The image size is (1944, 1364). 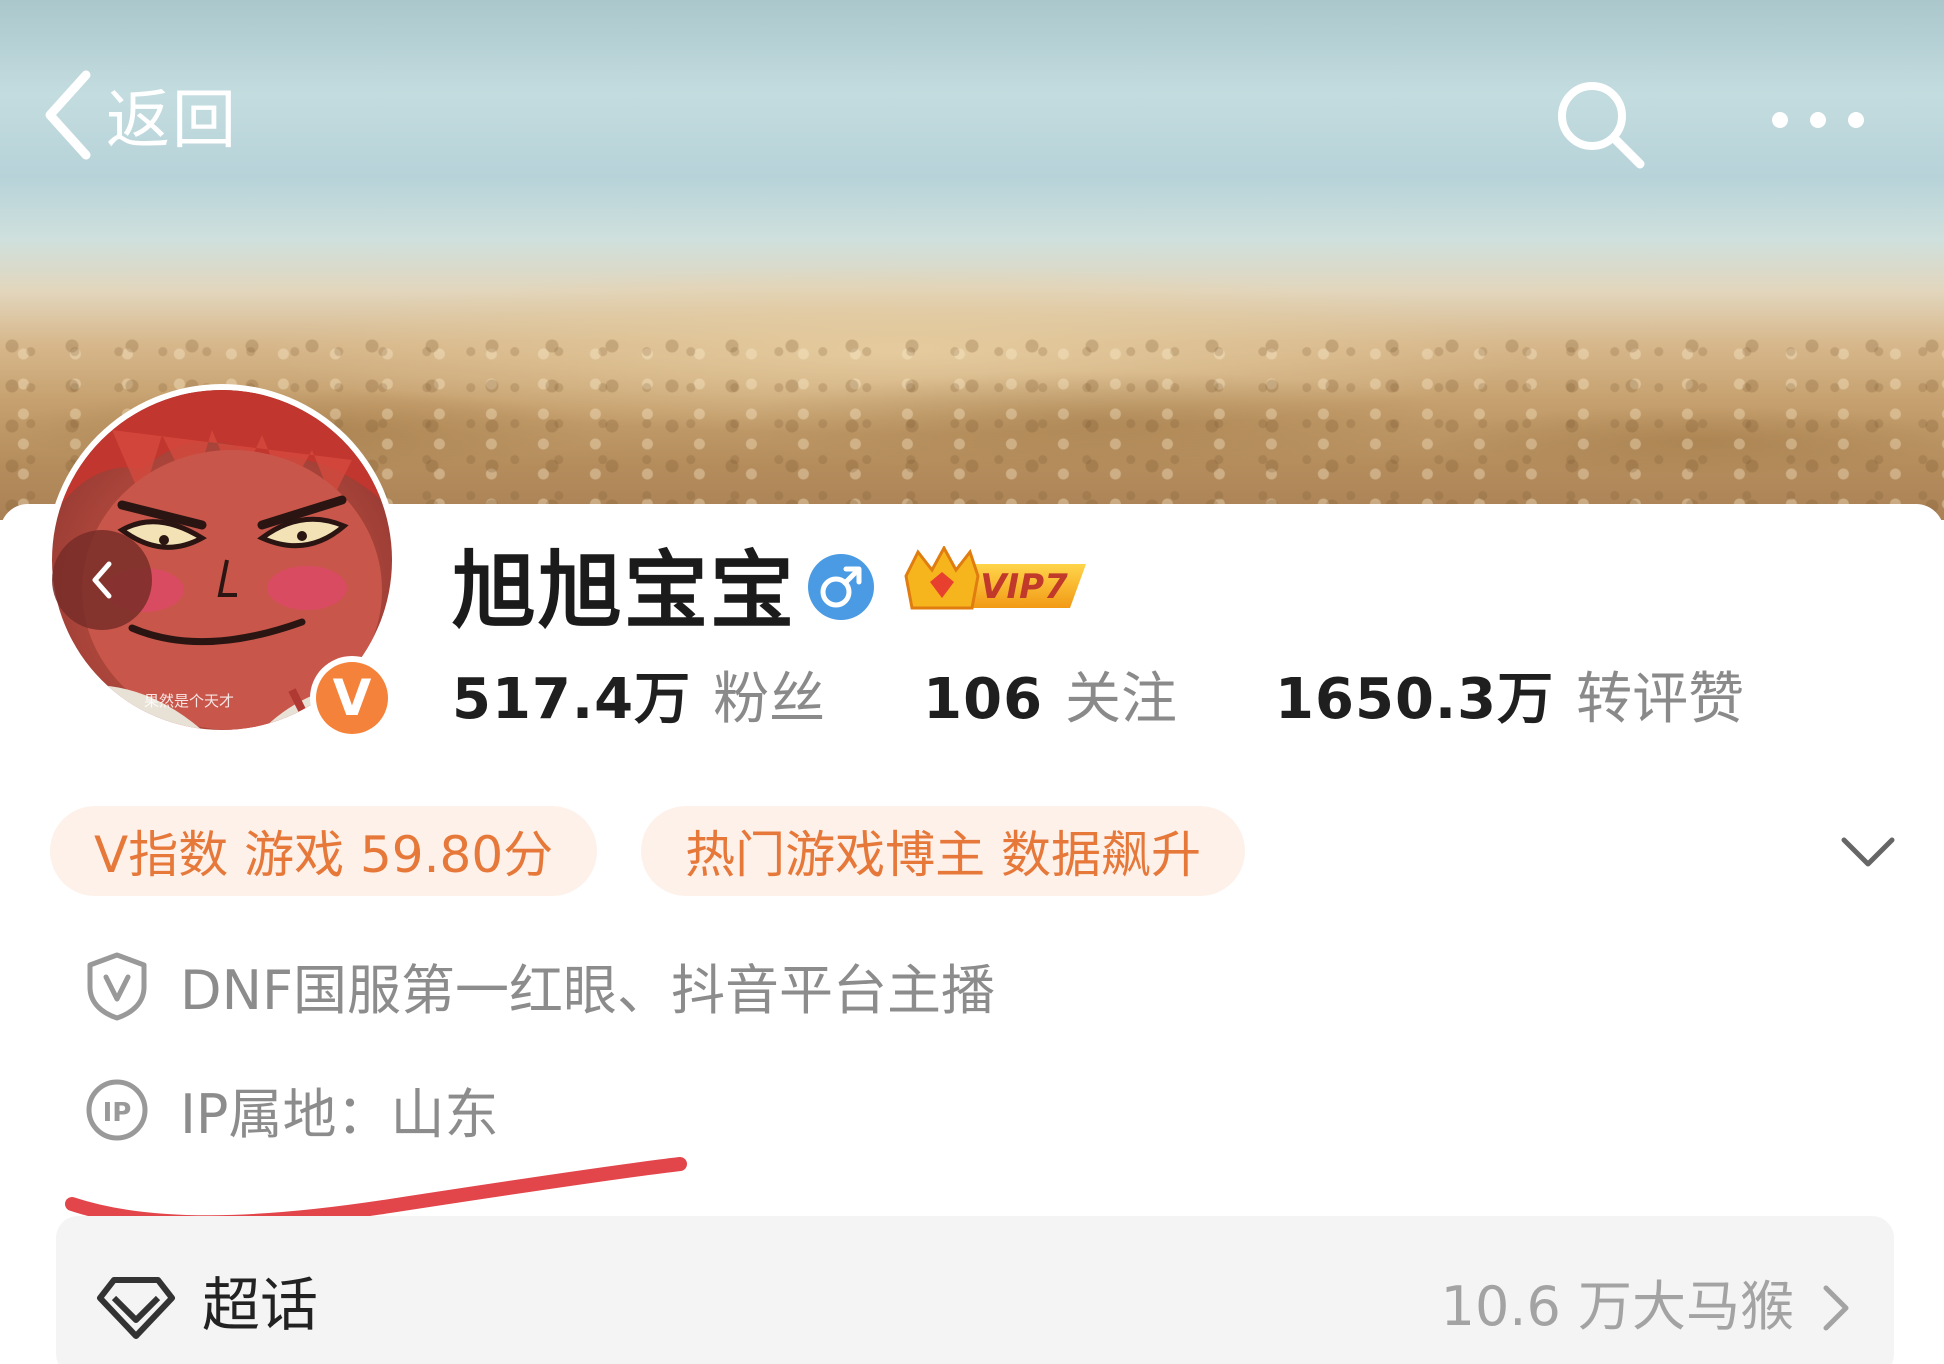 What do you see at coordinates (624, 591) in the screenshot?
I see `profile-username: 旭旭宝宝` at bounding box center [624, 591].